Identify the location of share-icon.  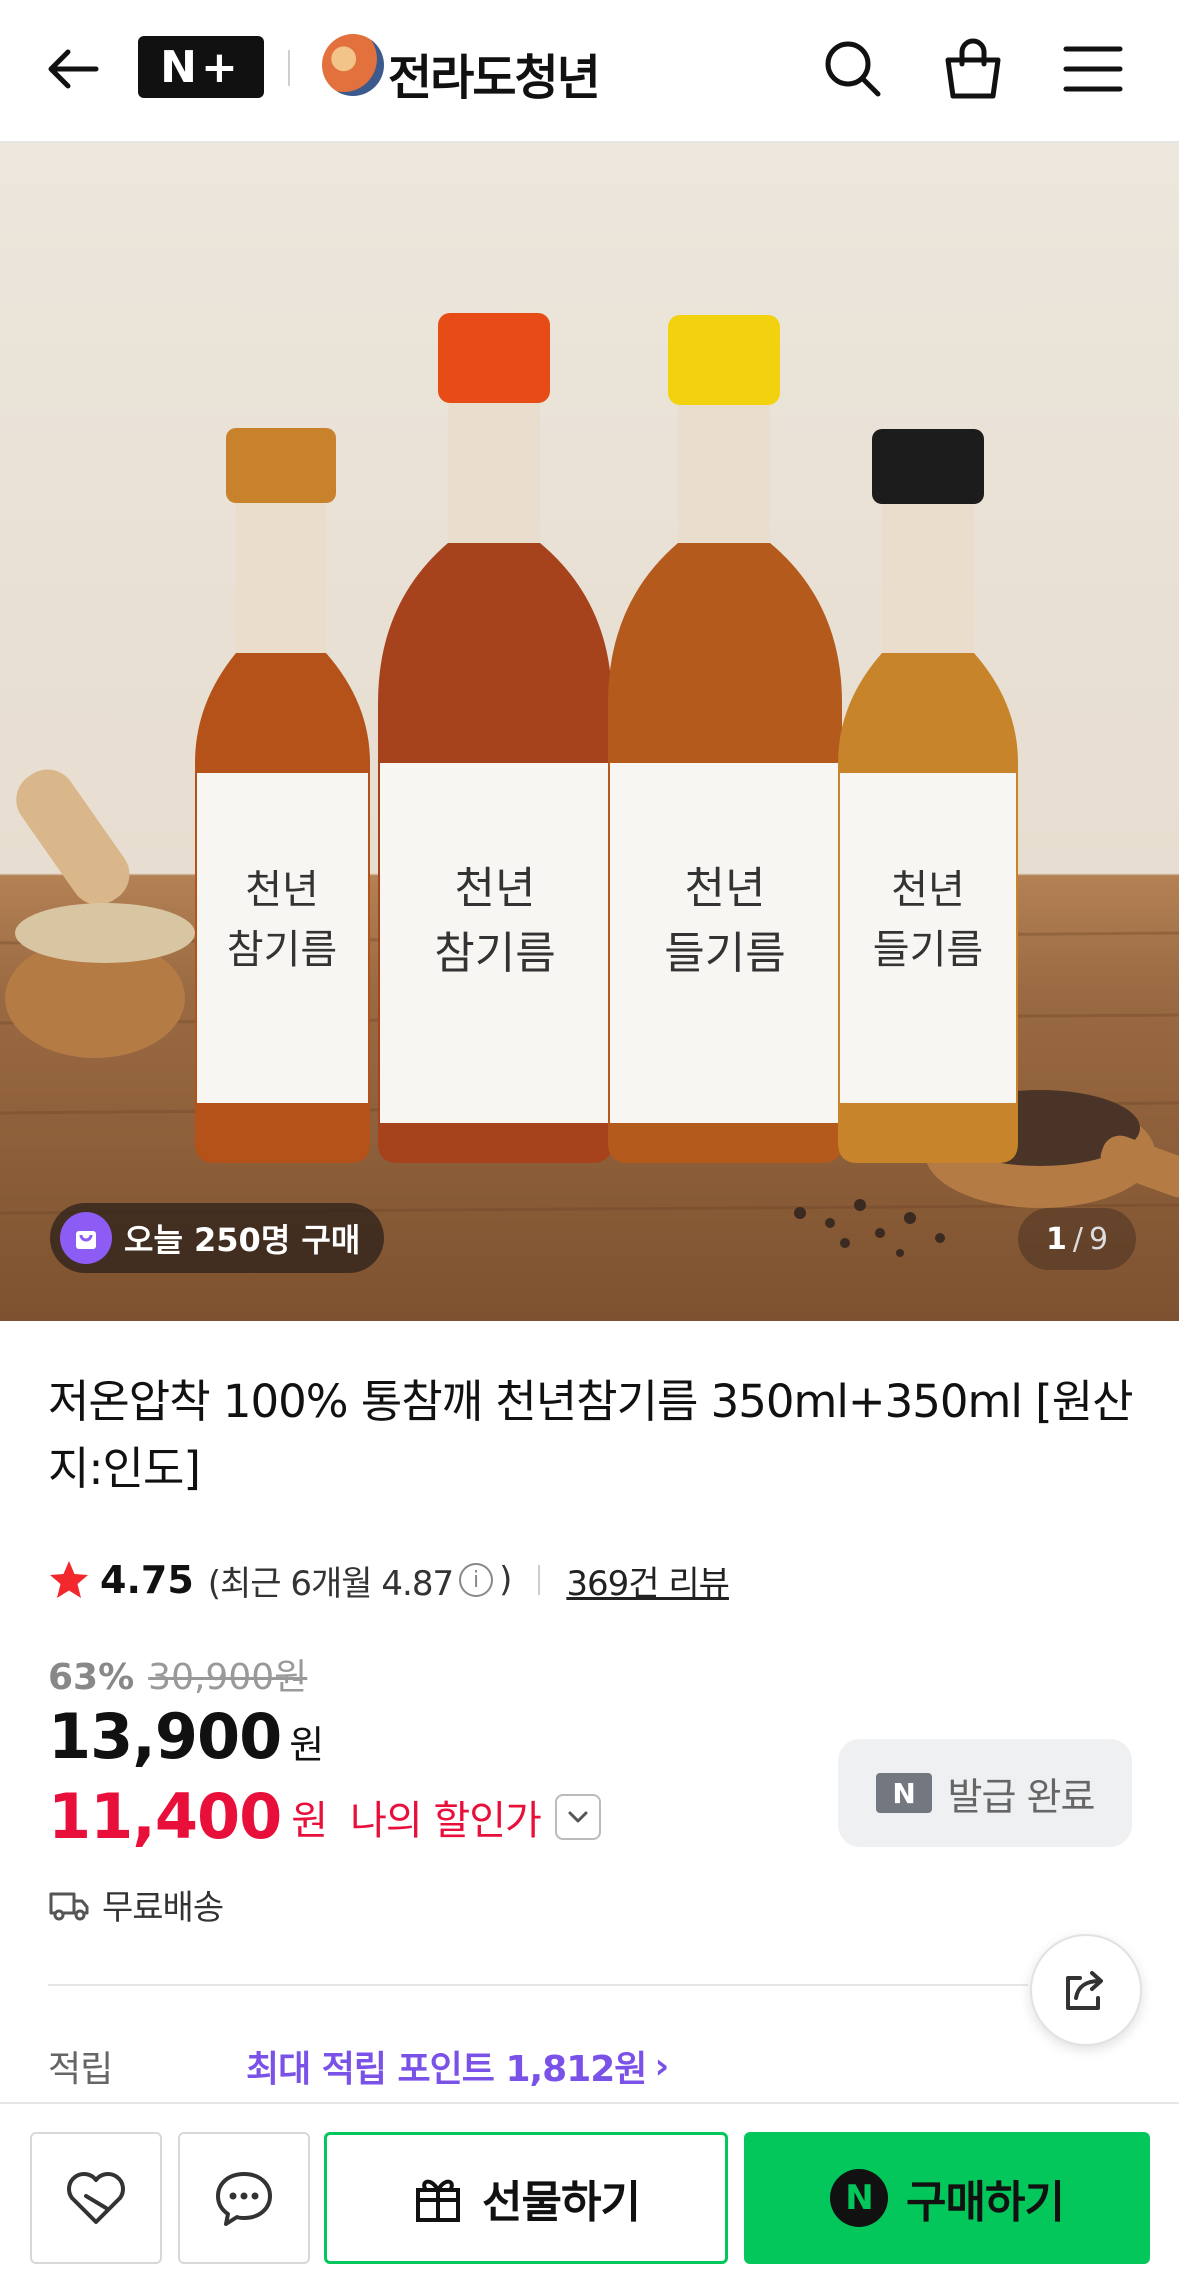
(1084, 1990).